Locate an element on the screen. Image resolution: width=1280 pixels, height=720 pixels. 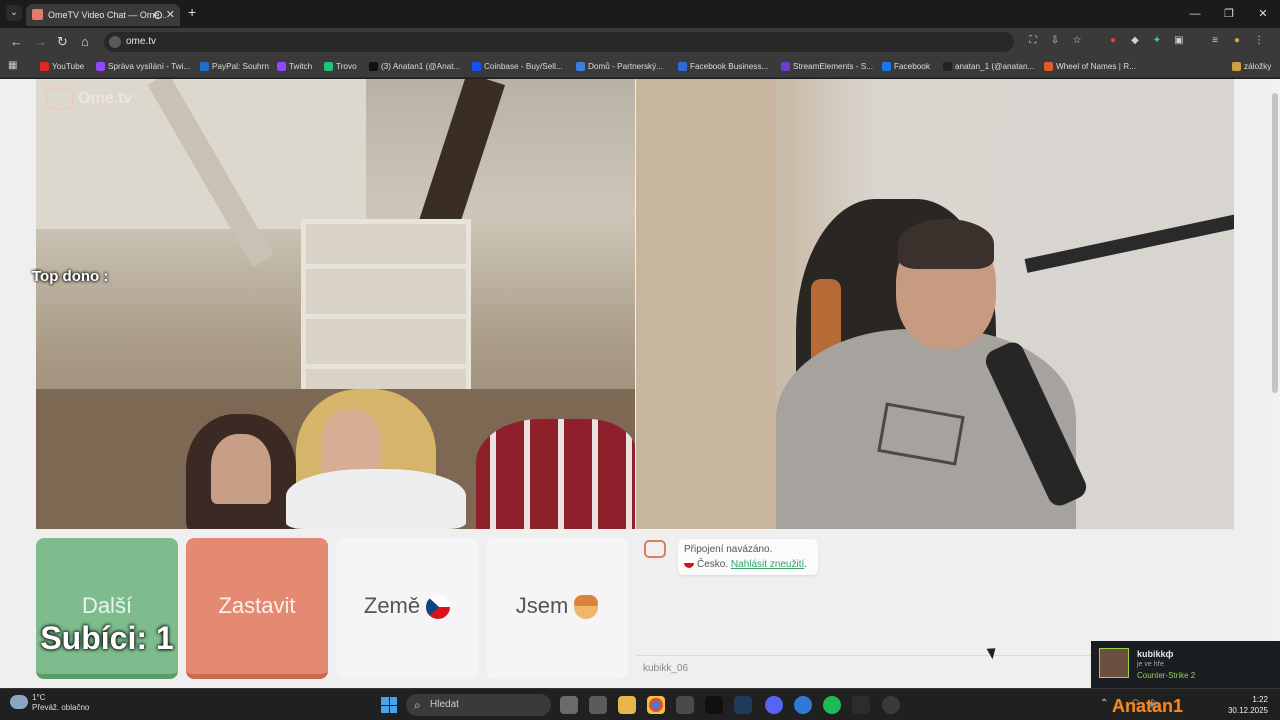
reload-icon: ↻ is located at coordinates (62, 42).